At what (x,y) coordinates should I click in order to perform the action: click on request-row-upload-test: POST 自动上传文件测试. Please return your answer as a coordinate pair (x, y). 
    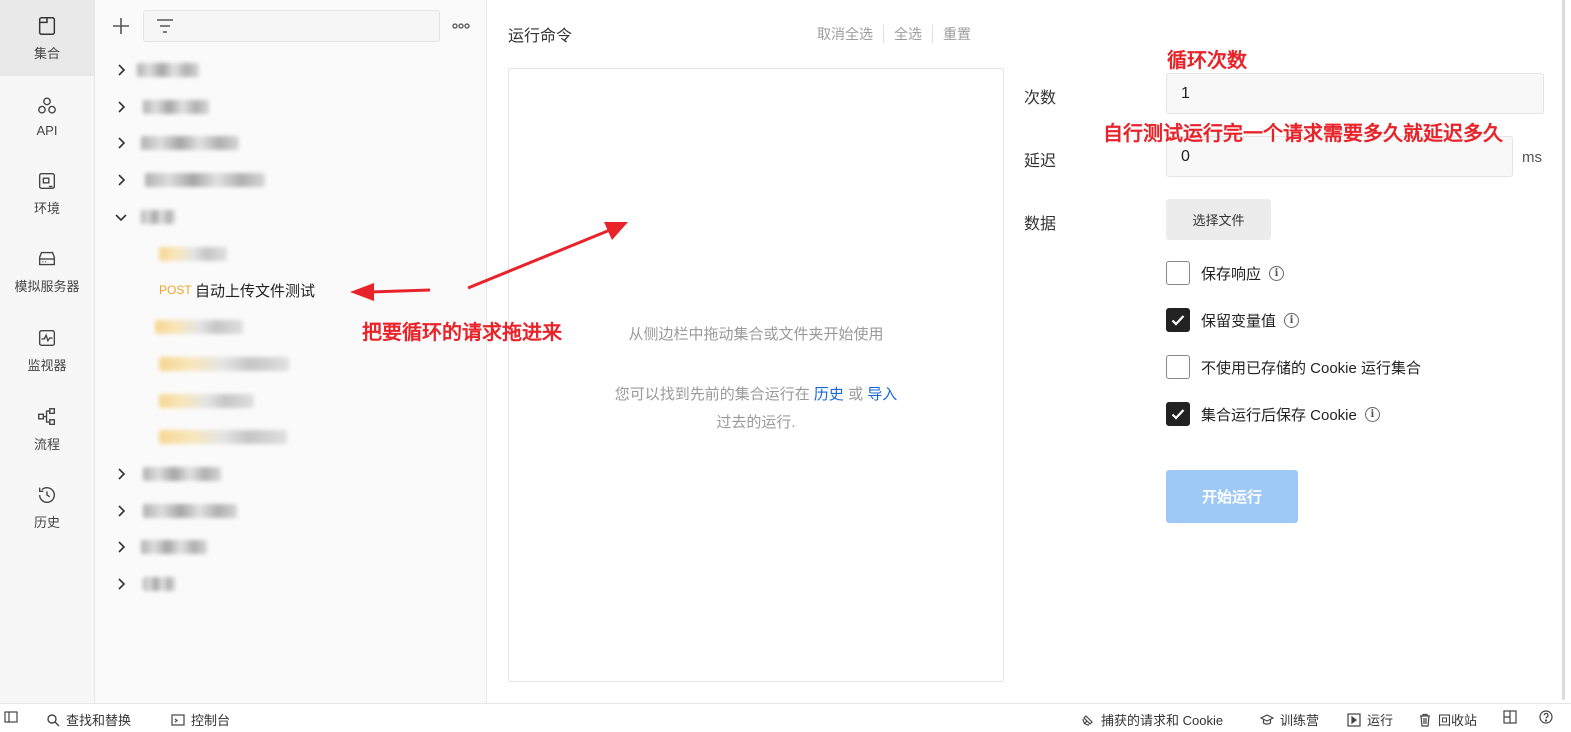
    Looking at the image, I should click on (290, 290).